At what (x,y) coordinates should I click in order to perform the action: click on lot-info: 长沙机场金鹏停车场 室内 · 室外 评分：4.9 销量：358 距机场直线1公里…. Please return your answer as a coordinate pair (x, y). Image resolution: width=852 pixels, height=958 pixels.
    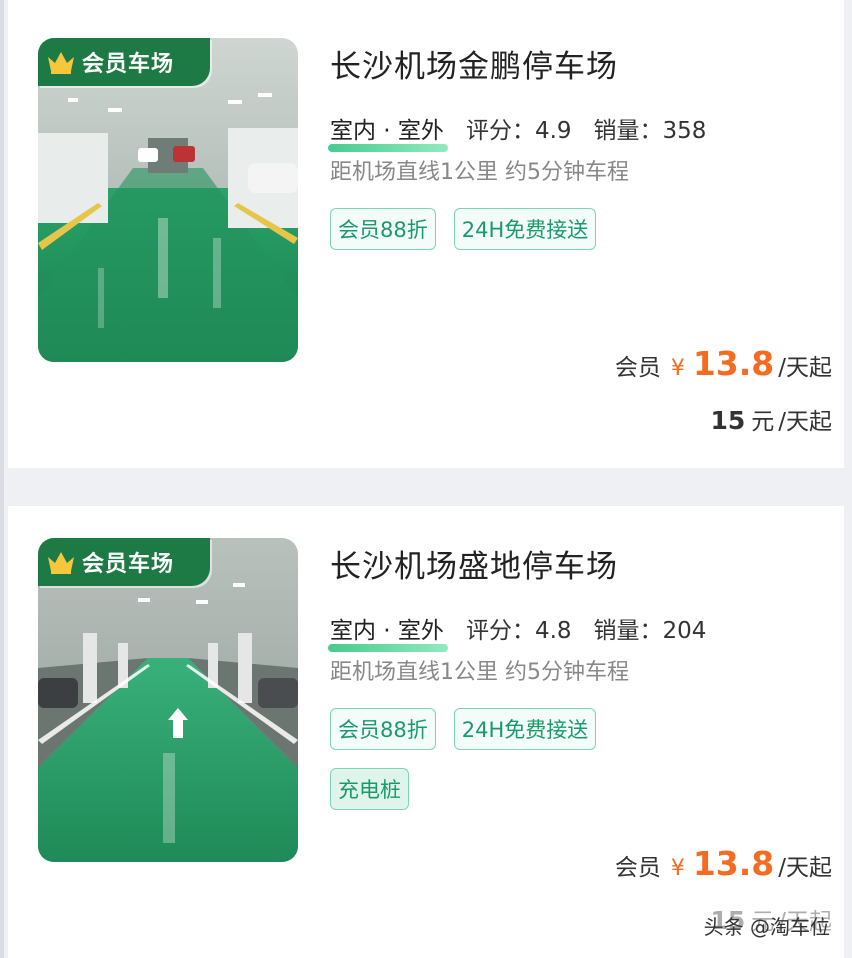
    Looking at the image, I should click on (581, 146).